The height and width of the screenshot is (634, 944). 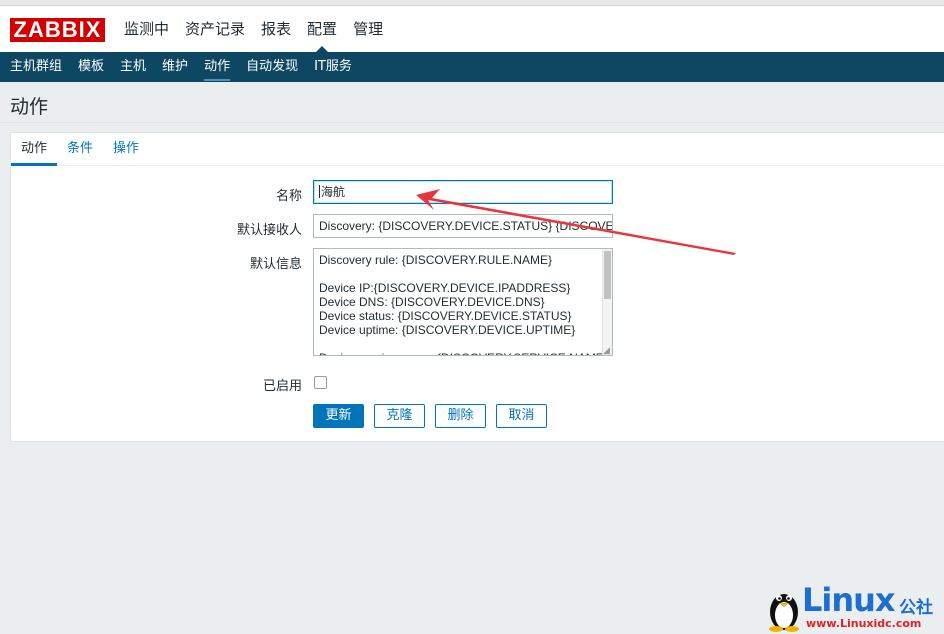 I want to click on sub-menu-maintenance: 维护, so click(x=175, y=67).